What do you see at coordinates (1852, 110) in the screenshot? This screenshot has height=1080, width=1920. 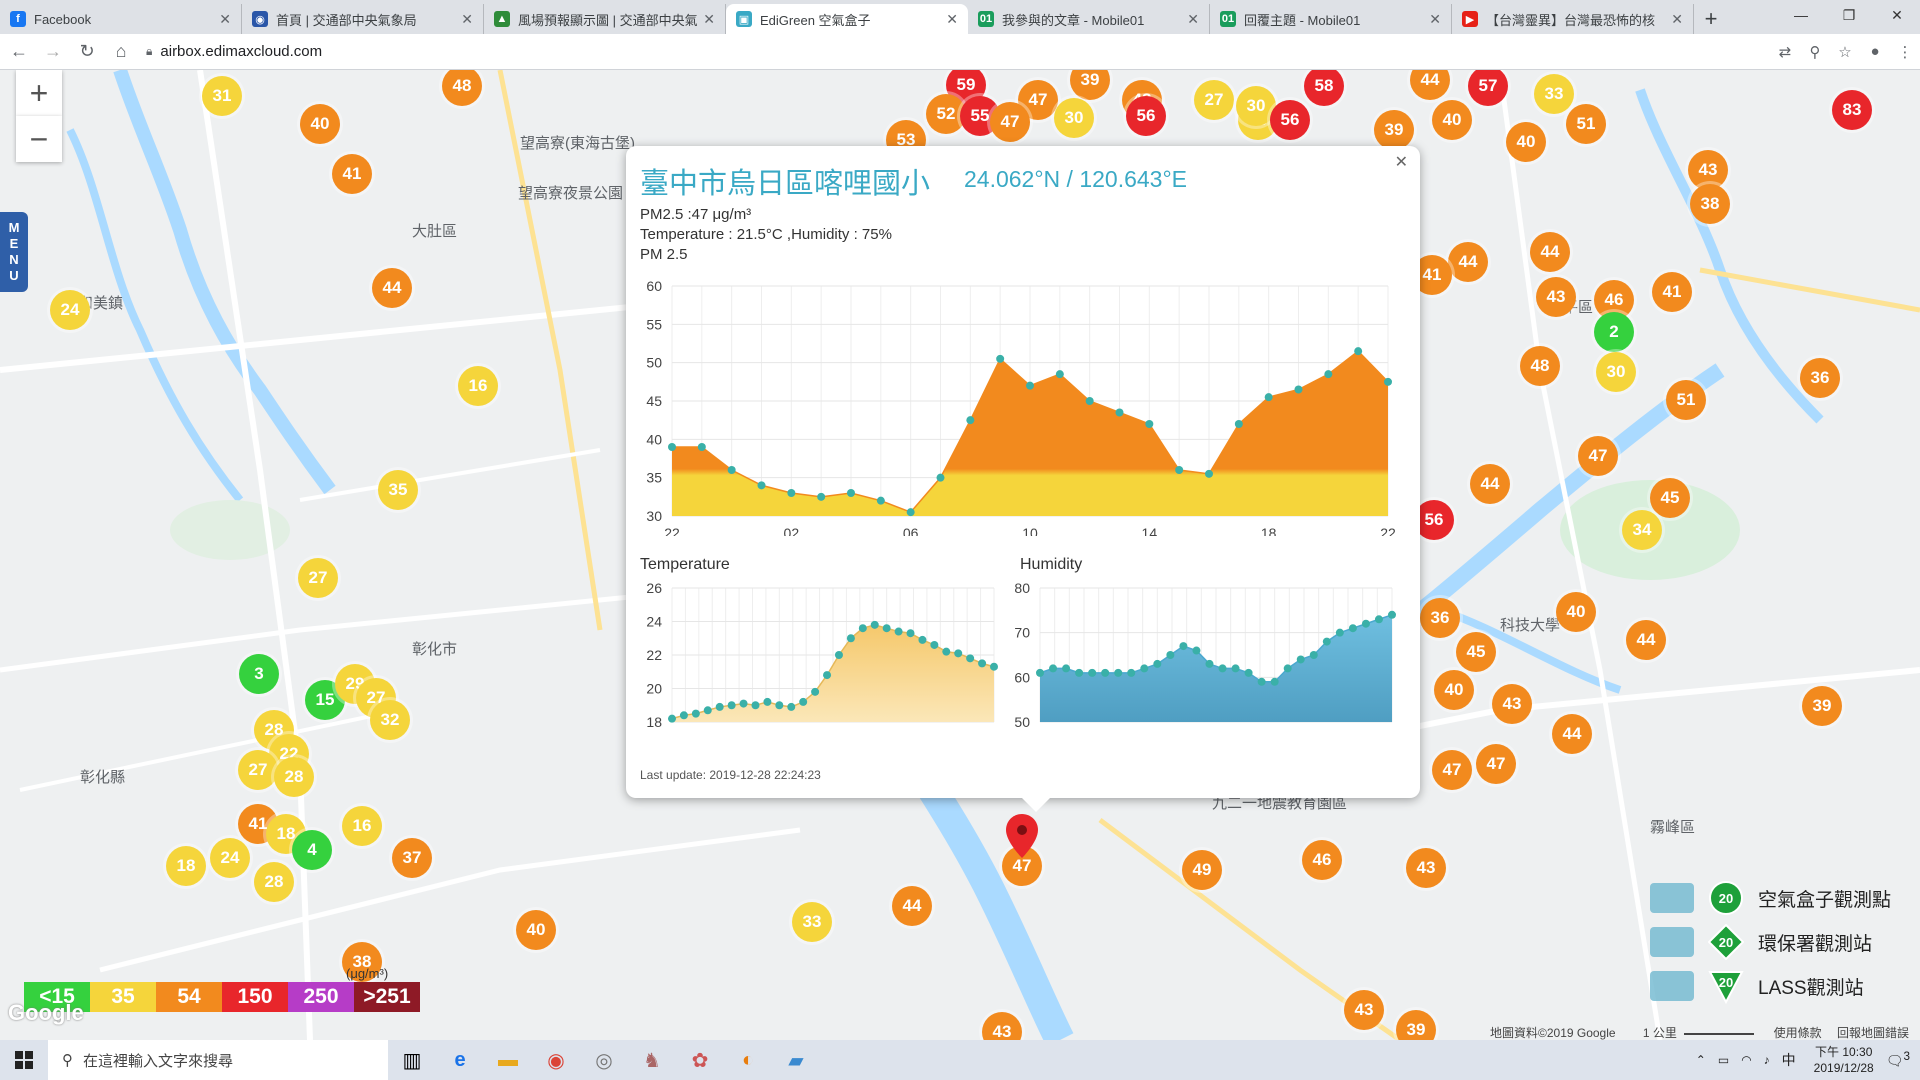 I see `station-marker: 83` at bounding box center [1852, 110].